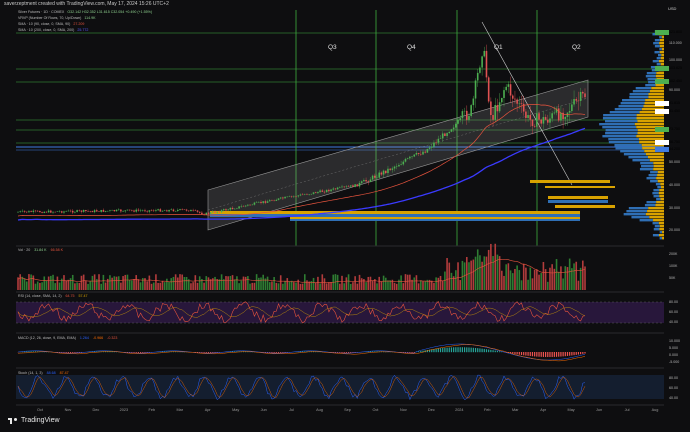  Describe the element at coordinates (580, 187) in the screenshot. I see `profile-bar` at that location.